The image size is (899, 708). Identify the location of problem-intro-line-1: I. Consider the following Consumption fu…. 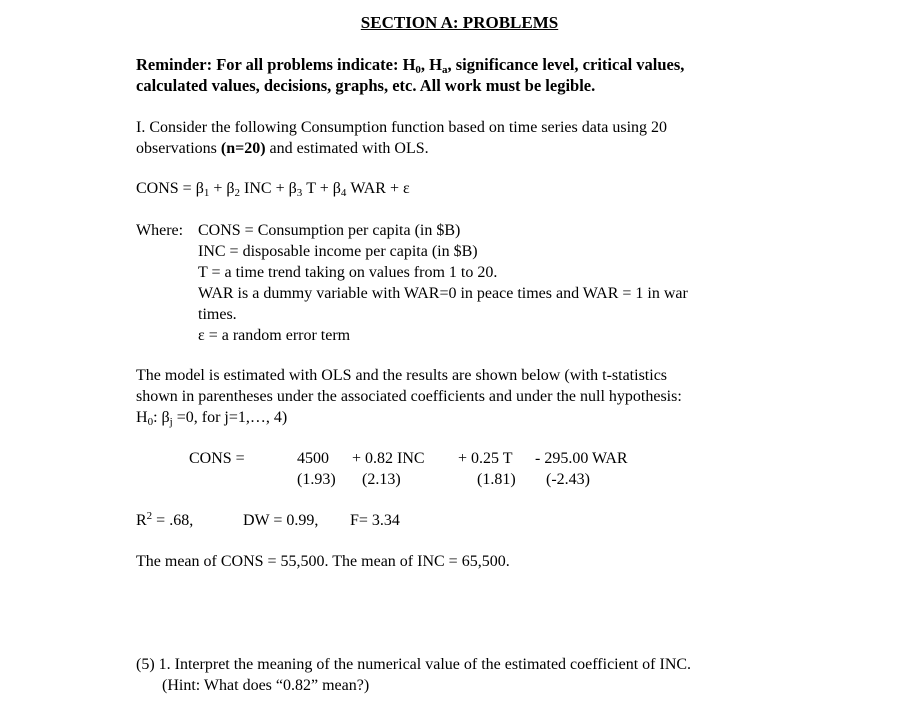
(402, 127).